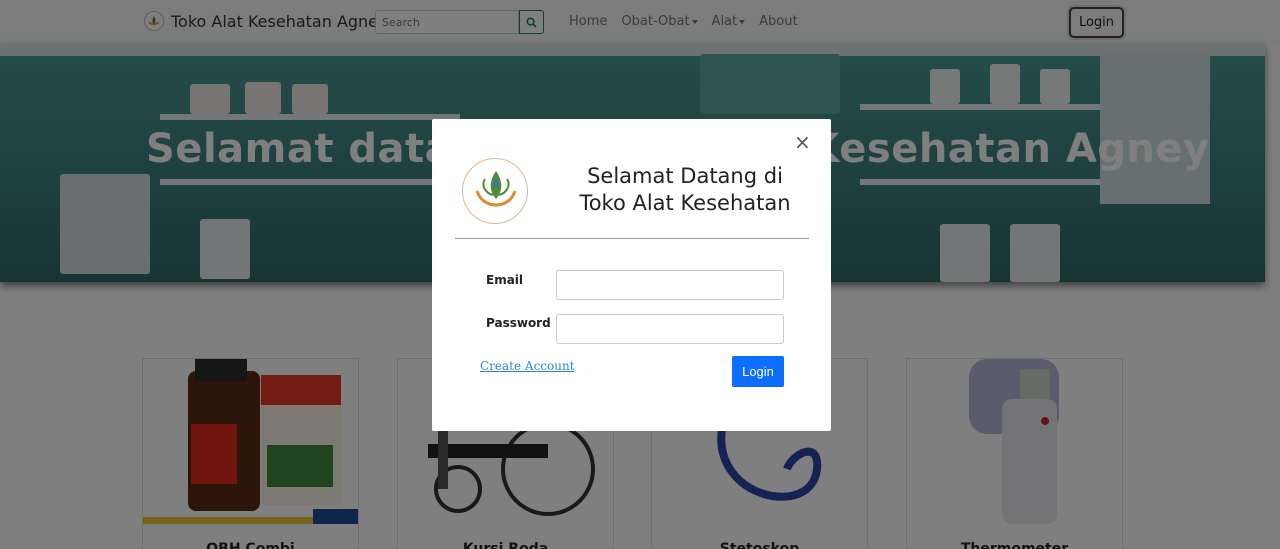 This screenshot has width=1280, height=549. Describe the element at coordinates (670, 329) in the screenshot. I see `password-field` at that location.